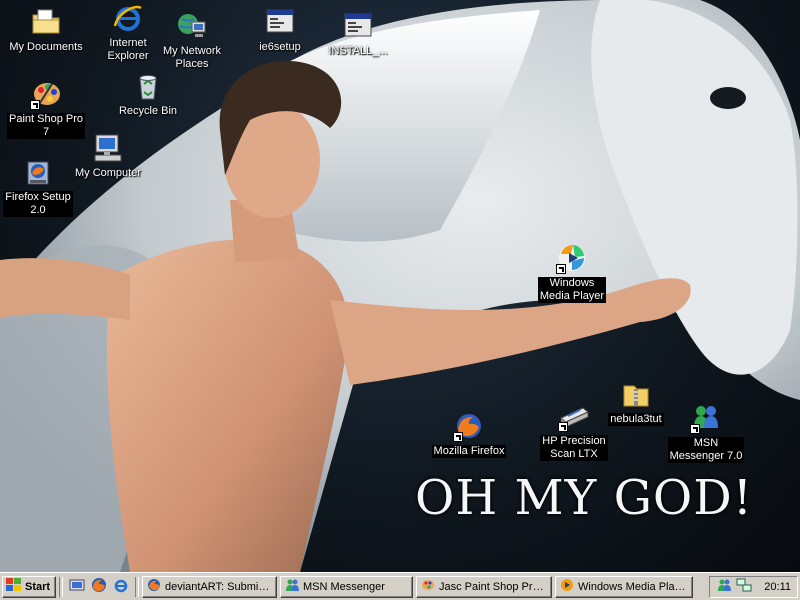  I want to click on start-button: Start, so click(29, 586).